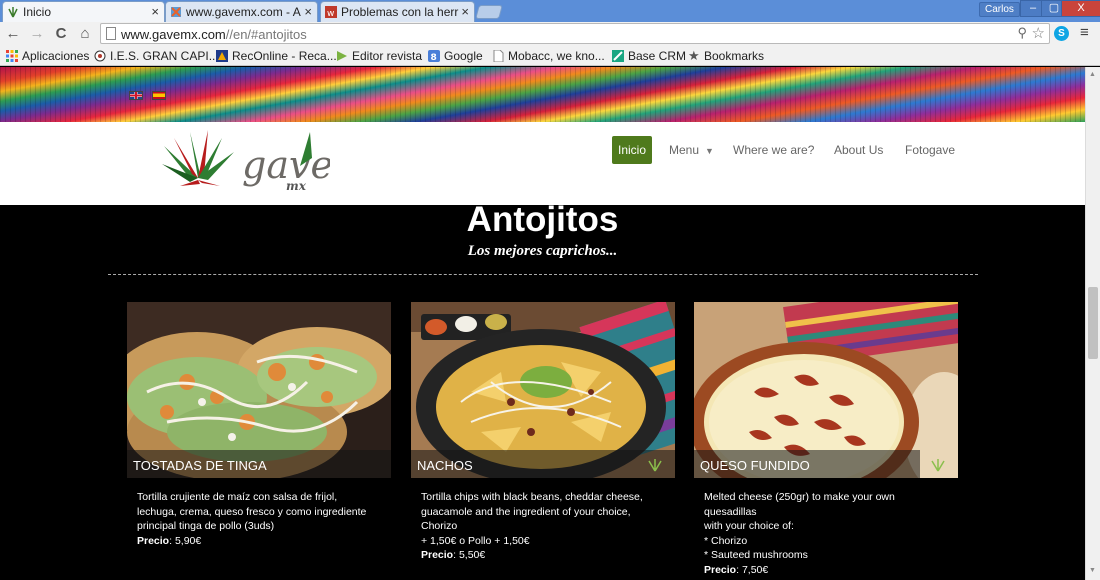 The width and height of the screenshot is (1100, 580). I want to click on tab-title: Problemas con la herr, so click(400, 12).